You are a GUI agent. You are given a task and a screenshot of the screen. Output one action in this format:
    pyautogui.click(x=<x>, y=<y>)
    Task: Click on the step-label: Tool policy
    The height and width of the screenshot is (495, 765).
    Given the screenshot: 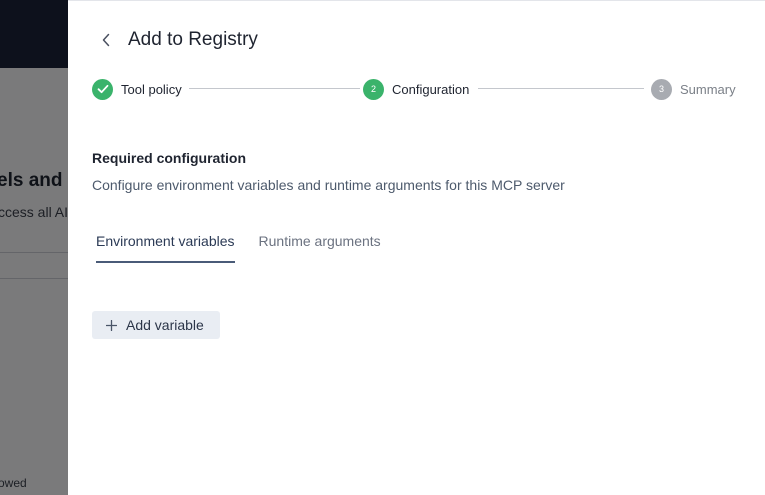 What is the action you would take?
    pyautogui.click(x=151, y=89)
    